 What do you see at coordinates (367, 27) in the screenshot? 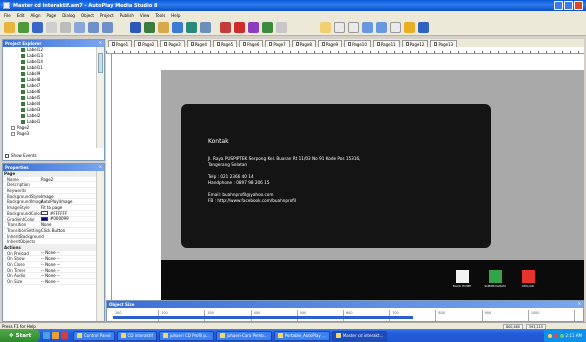
I see `build-icon` at bounding box center [367, 27].